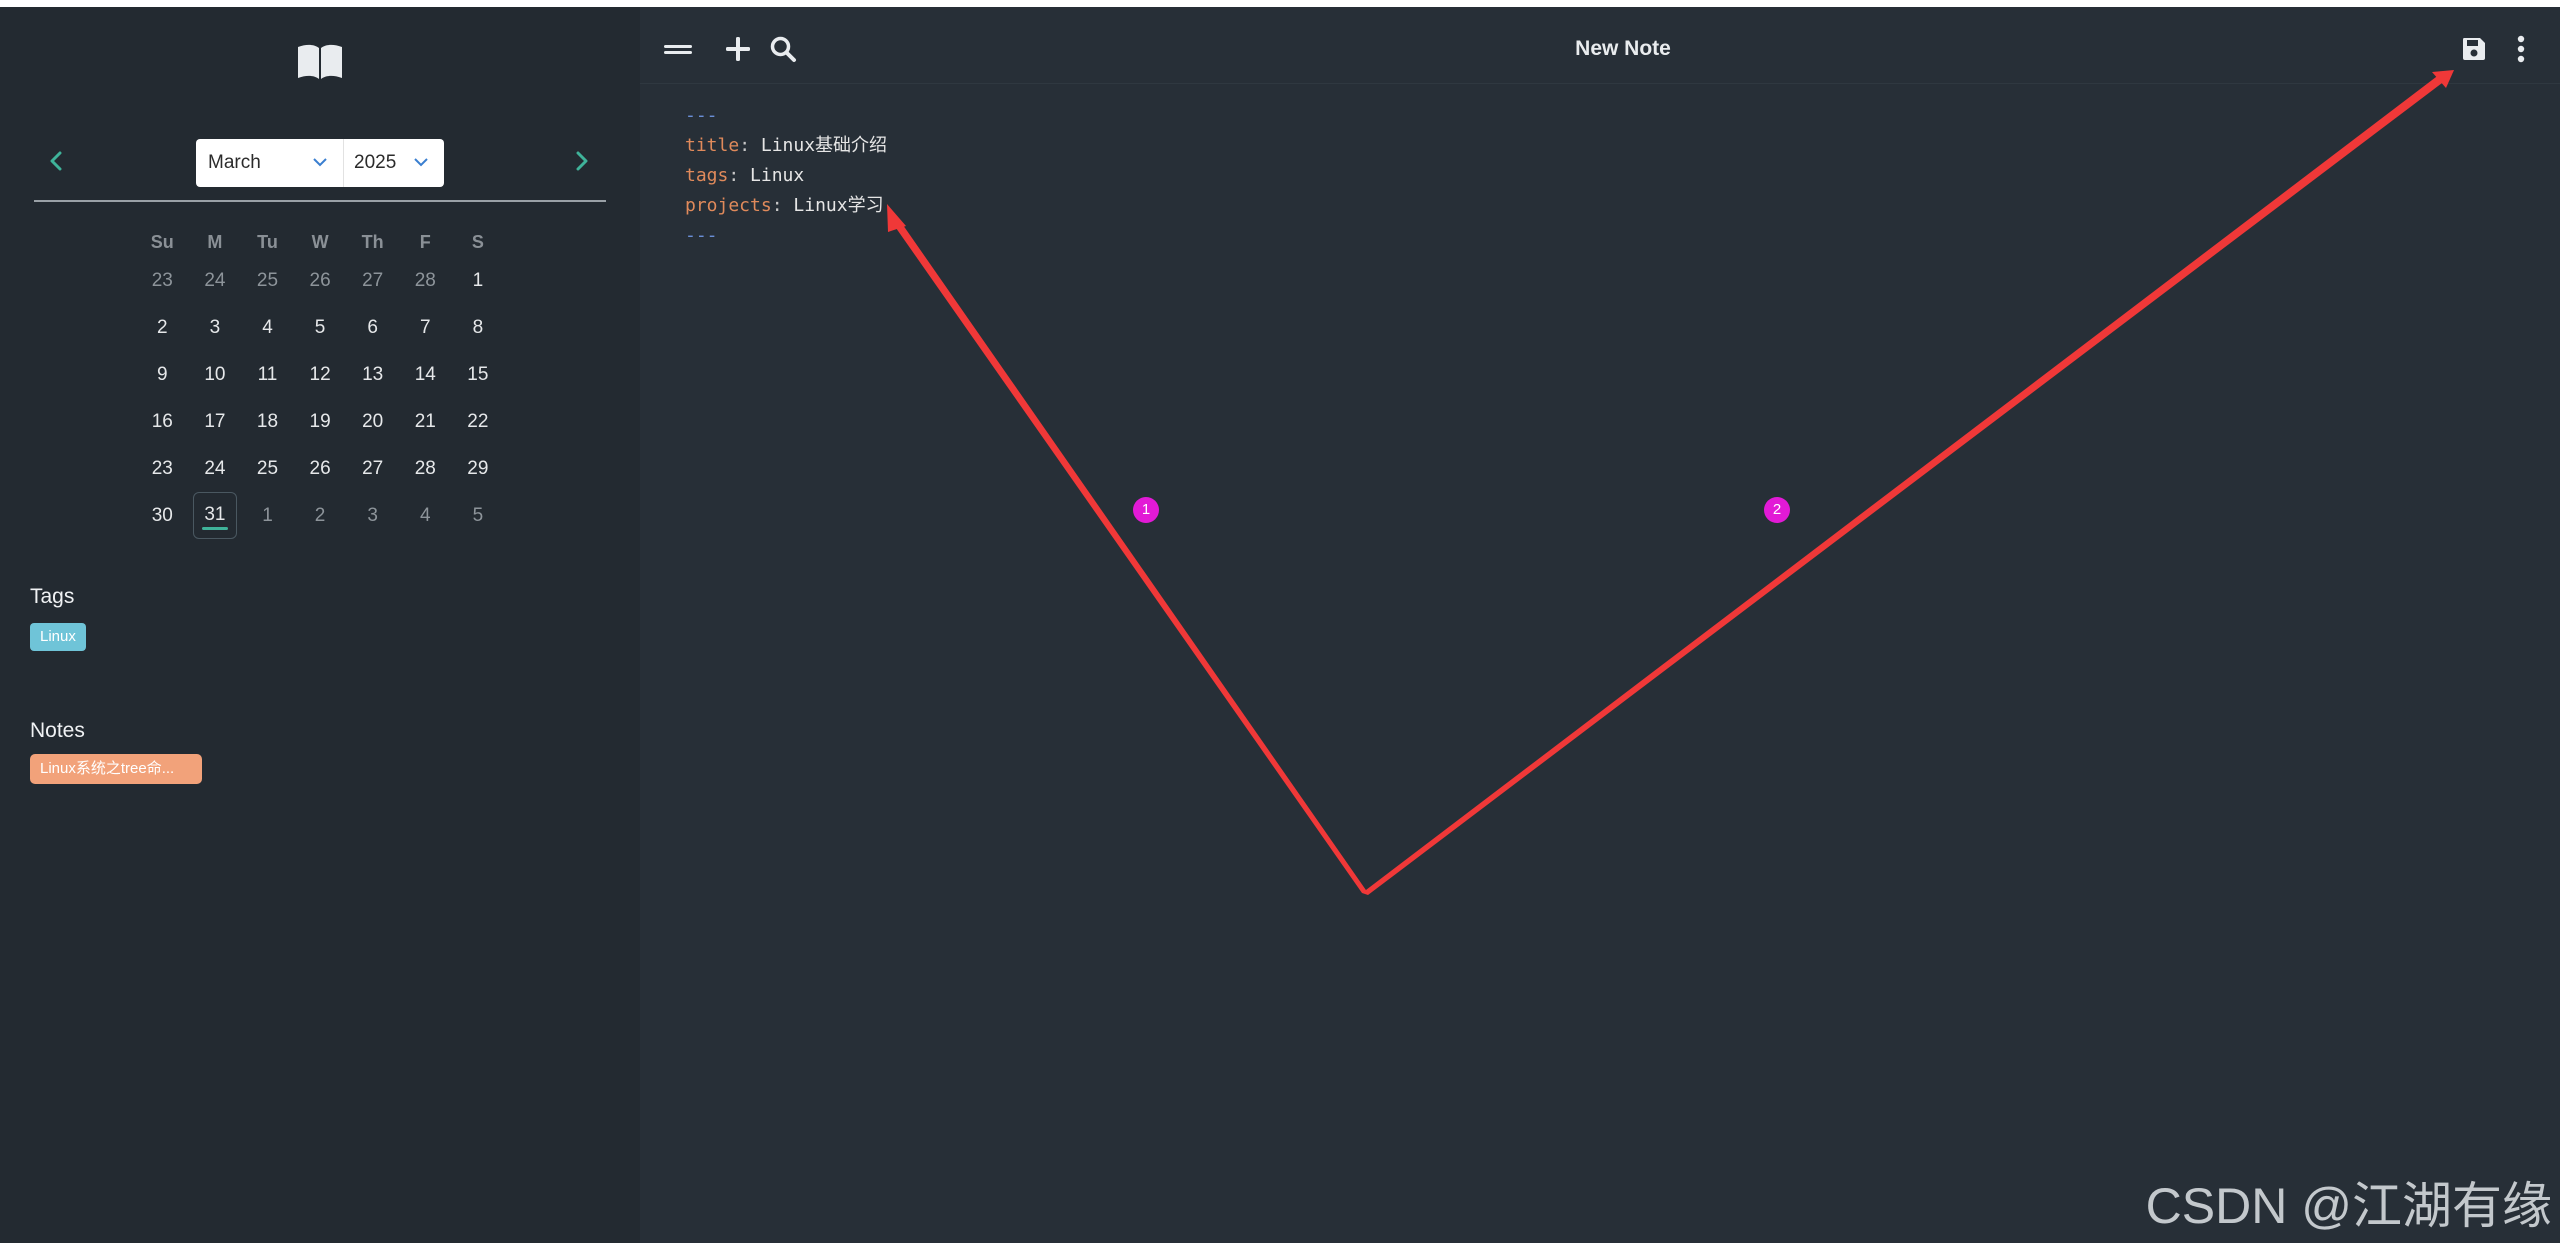 The width and height of the screenshot is (2560, 1243). Describe the element at coordinates (234, 162) in the screenshot. I see `month-select-value: March` at that location.